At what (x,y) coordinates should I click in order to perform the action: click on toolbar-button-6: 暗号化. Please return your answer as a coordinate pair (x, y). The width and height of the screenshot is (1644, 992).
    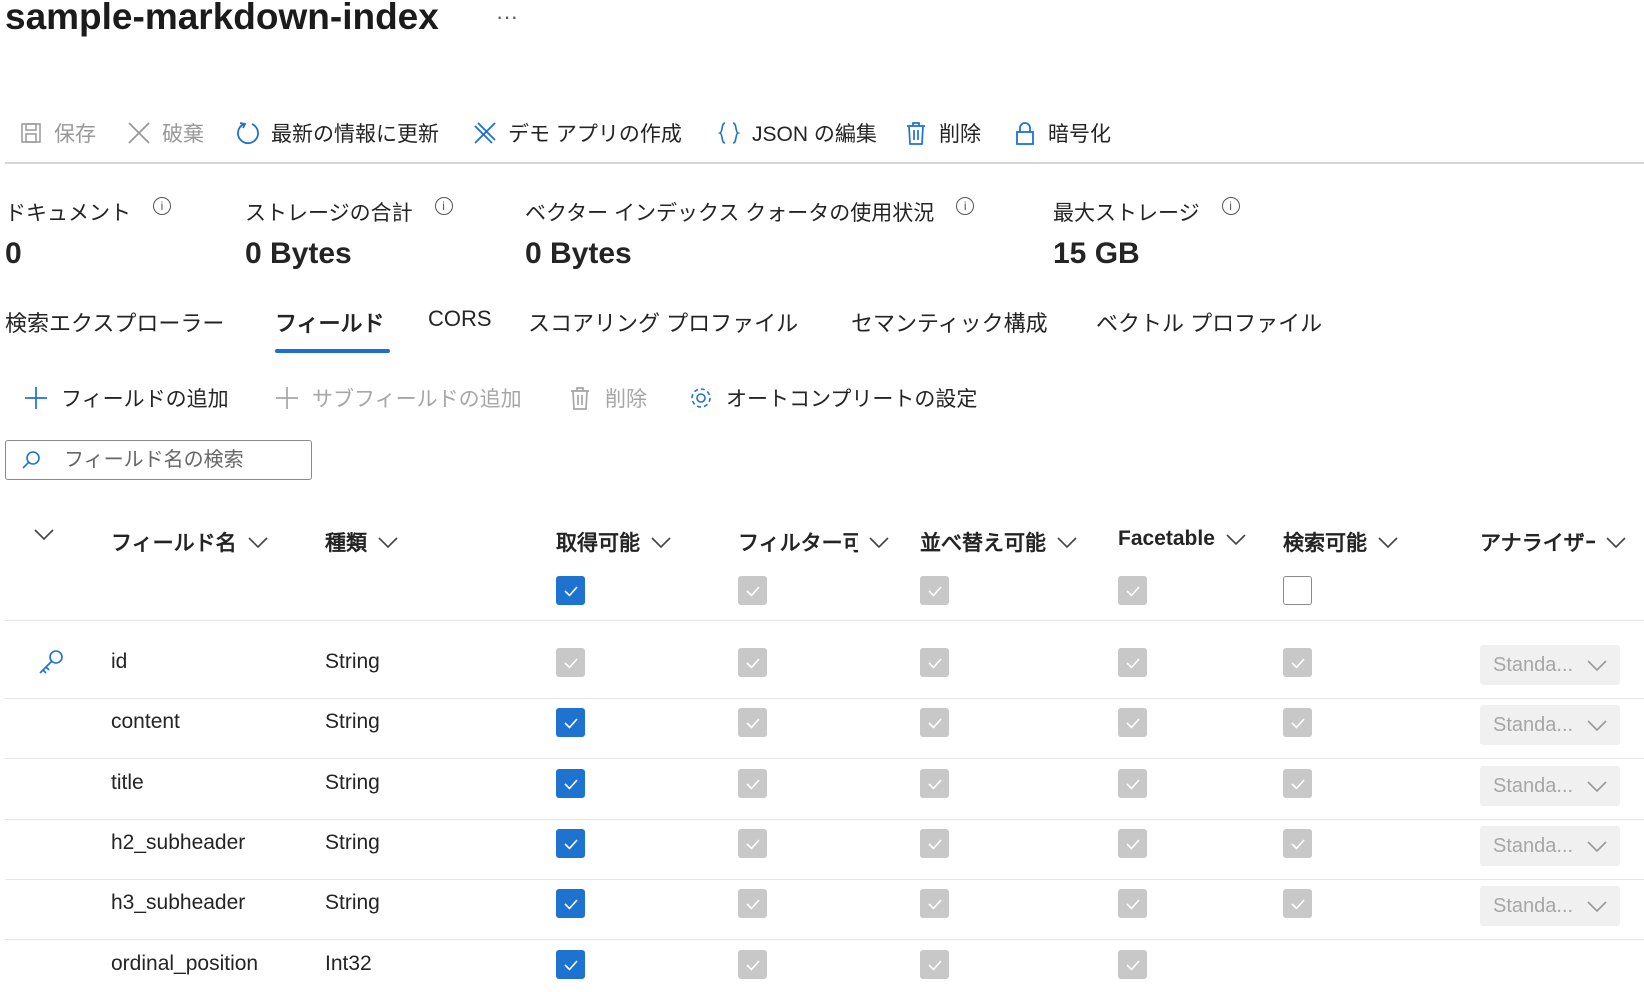
    Looking at the image, I should click on (1061, 133).